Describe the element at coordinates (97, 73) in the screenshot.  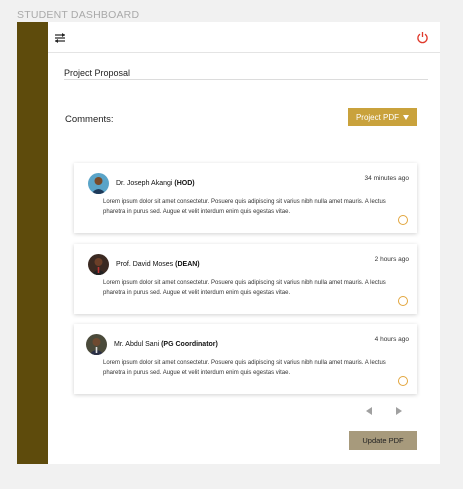
I see `page-title: Project Proposal` at that location.